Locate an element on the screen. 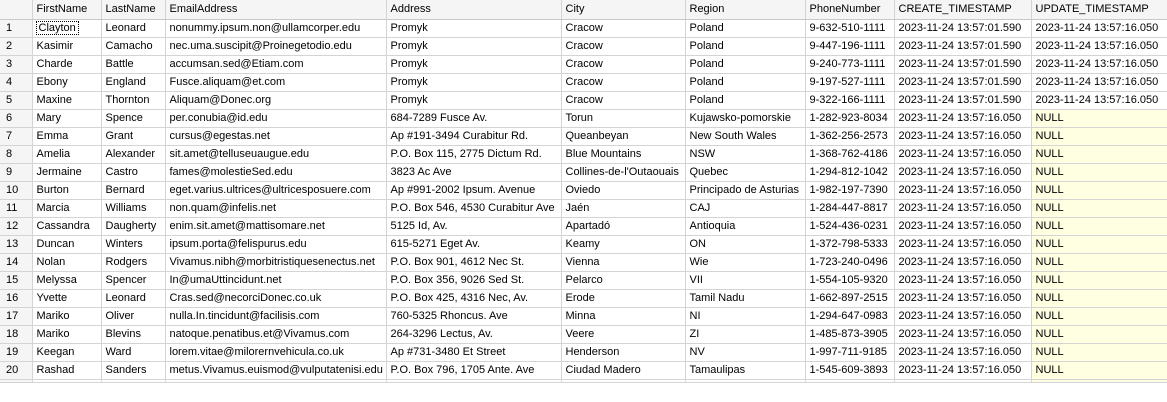 The image size is (1167, 402). cell-address: Ap #731-3480 Et Street is located at coordinates (474, 352).